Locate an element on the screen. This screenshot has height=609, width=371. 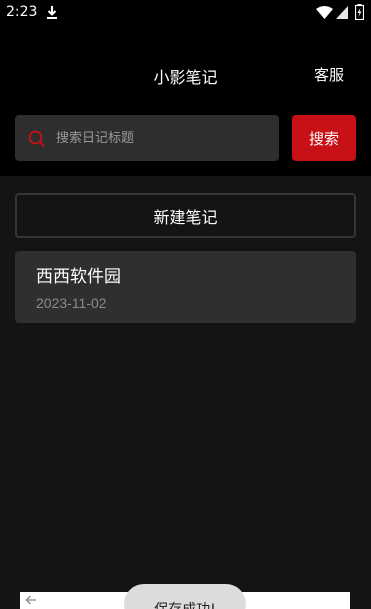
new-note-button: 新建笔记 is located at coordinates (185, 215).